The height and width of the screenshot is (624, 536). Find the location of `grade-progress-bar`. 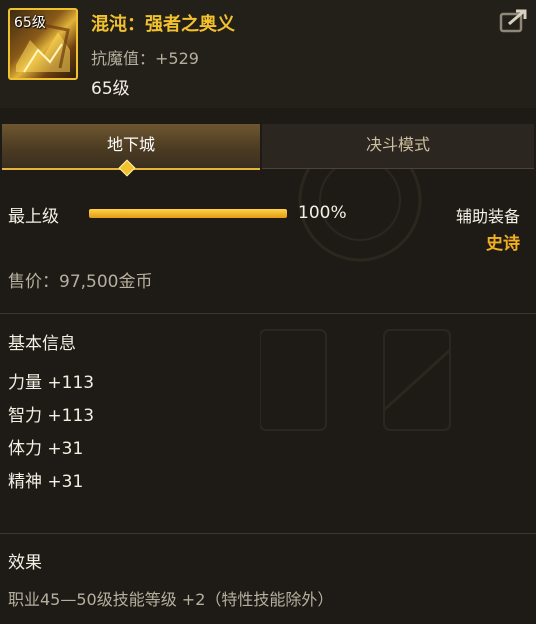

grade-progress-bar is located at coordinates (188, 213).